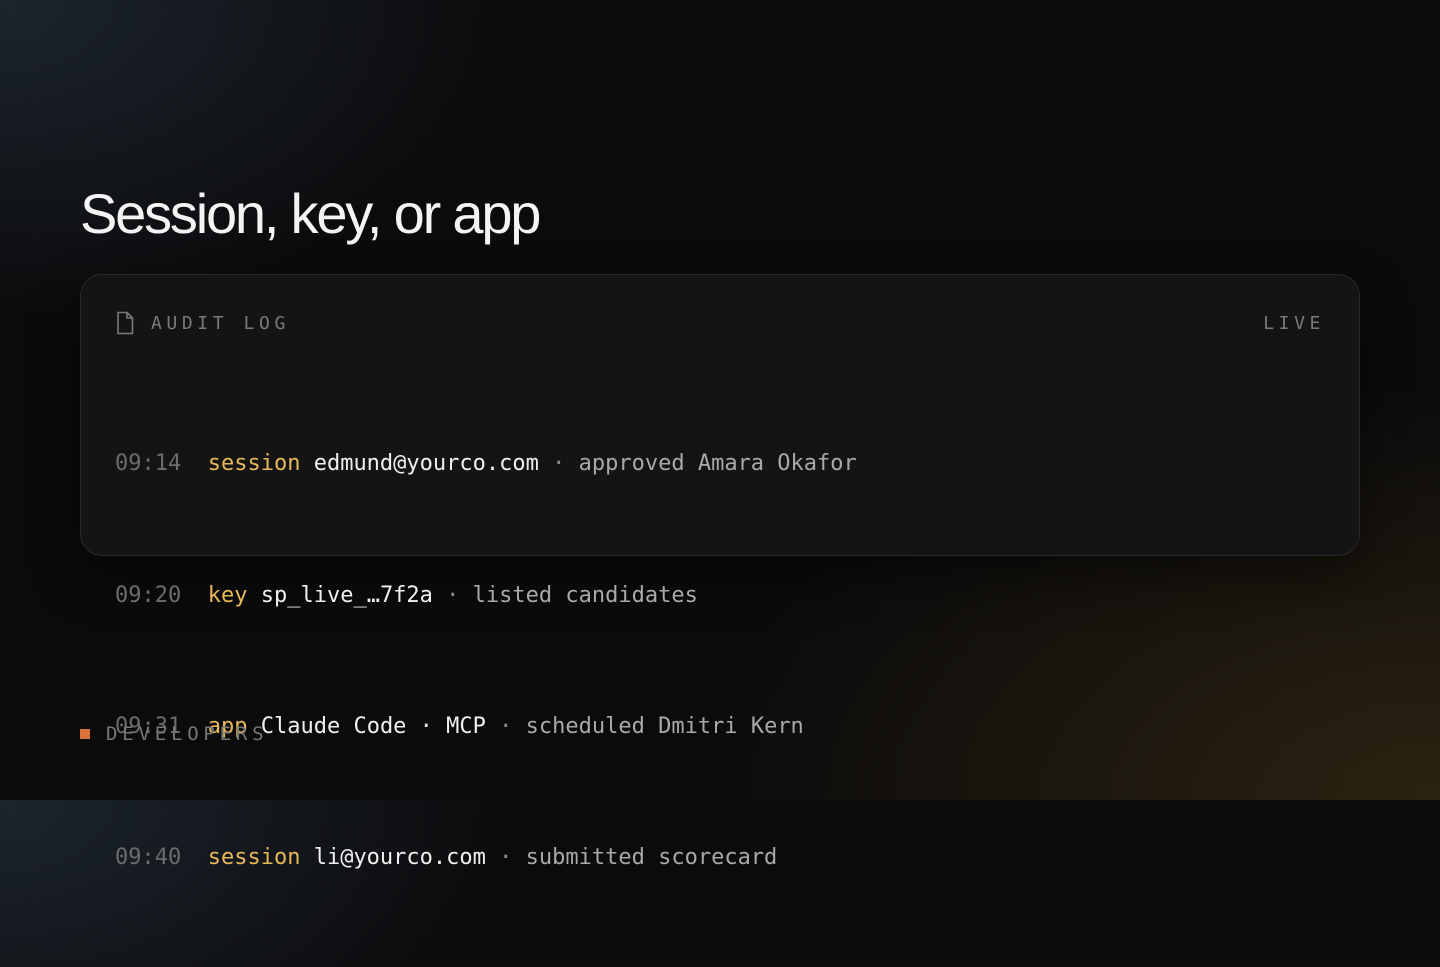  I want to click on document-icon, so click(125, 323).